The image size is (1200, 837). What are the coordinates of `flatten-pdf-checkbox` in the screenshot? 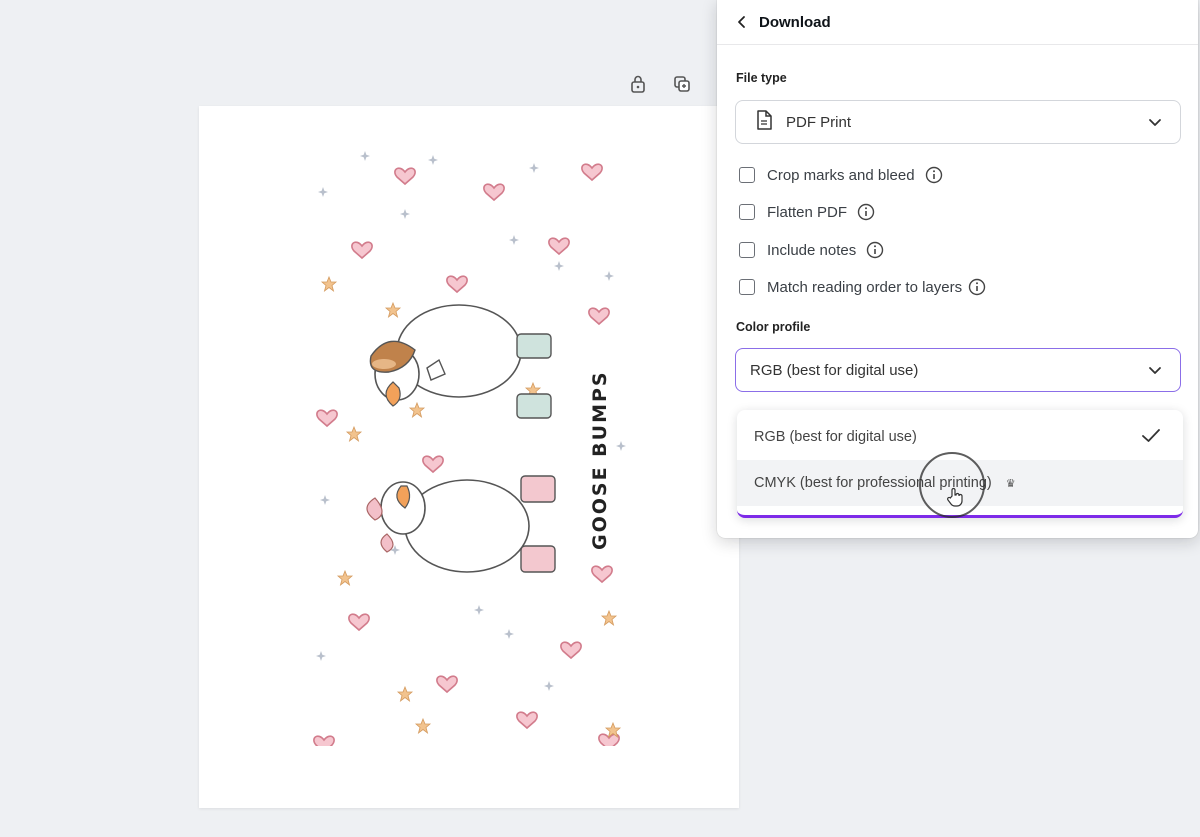 It's located at (747, 212).